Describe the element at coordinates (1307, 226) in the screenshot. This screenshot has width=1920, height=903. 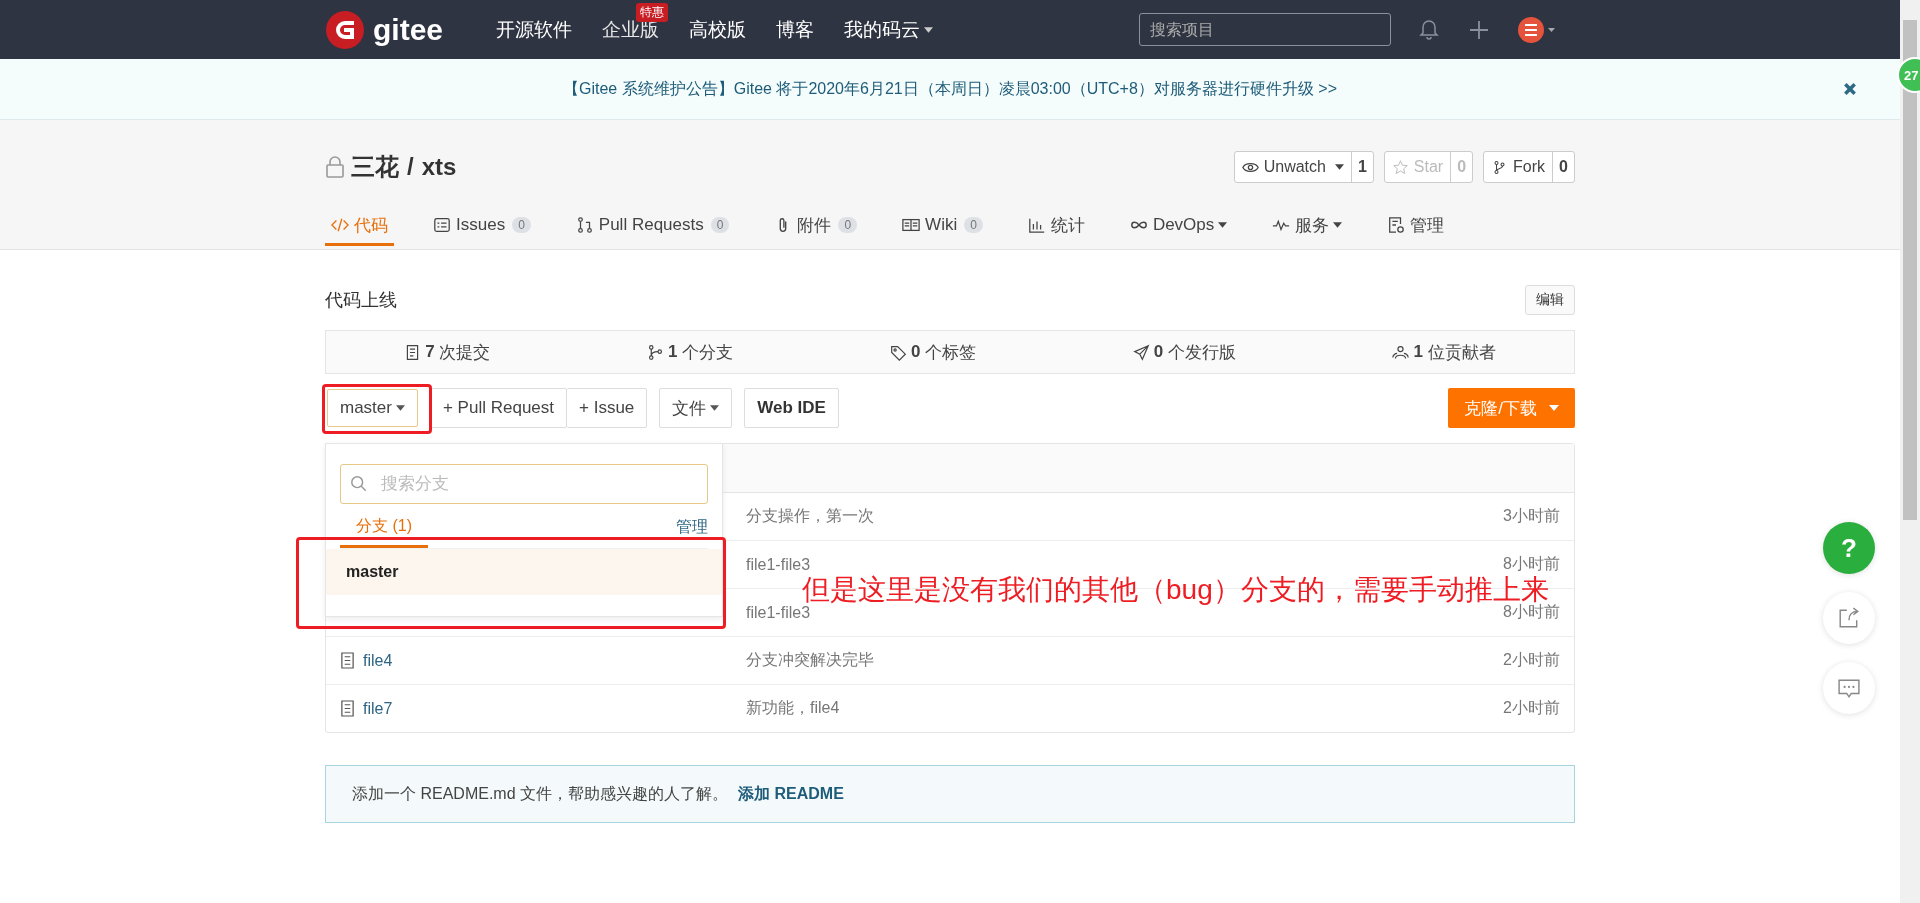
I see `repo-tab: 服务` at that location.